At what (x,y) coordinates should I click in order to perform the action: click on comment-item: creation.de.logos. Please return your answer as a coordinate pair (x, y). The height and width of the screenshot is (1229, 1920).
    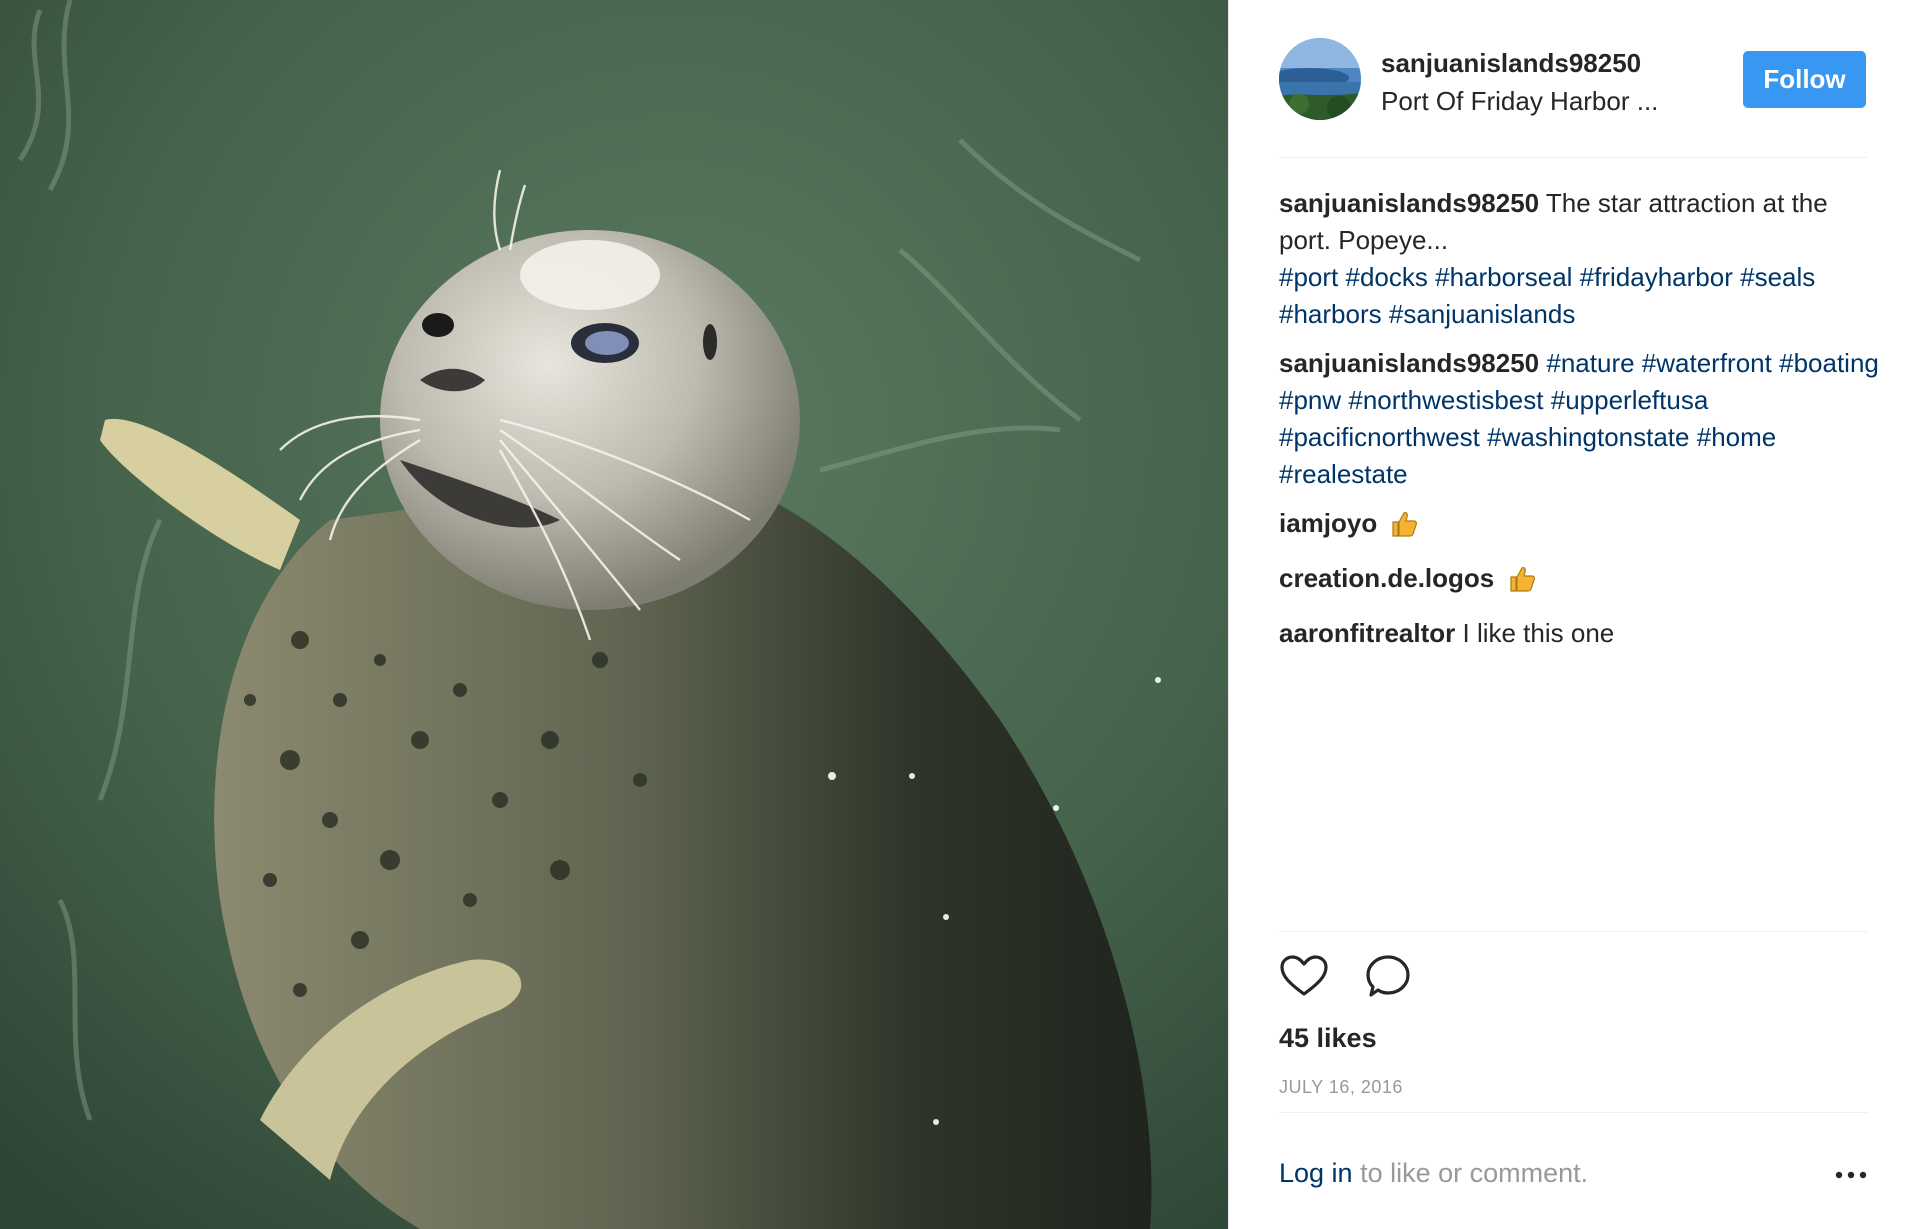
    Looking at the image, I should click on (1579, 581).